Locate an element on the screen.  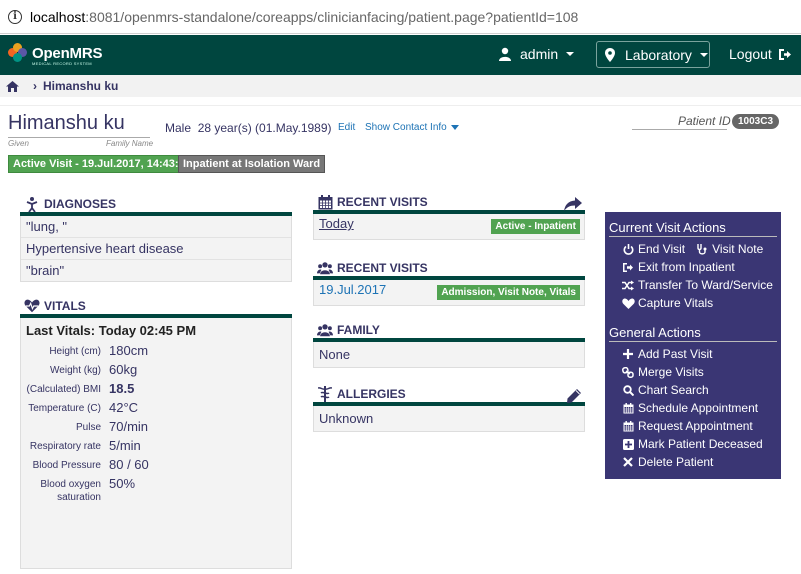
openmrs-logo: OpenMRS MEDICAL RECORD SYSTEM is located at coordinates (55, 54).